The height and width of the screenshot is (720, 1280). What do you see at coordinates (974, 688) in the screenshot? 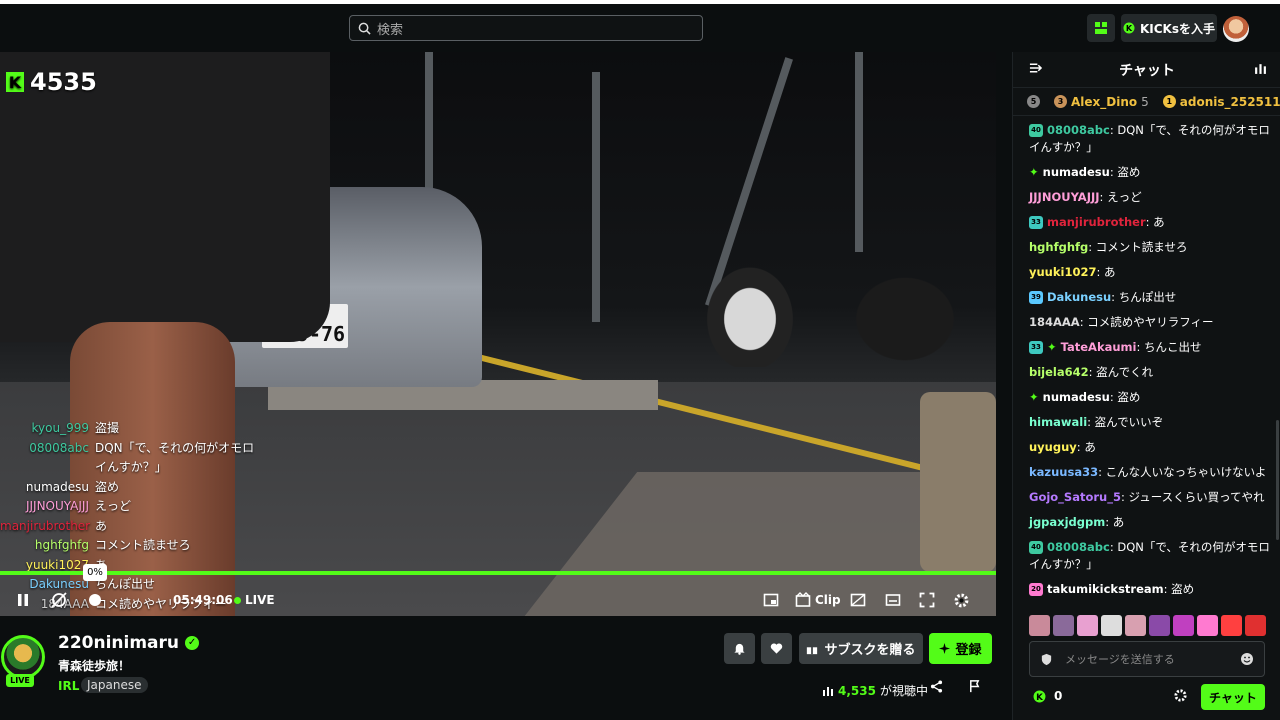
I see `report-button` at bounding box center [974, 688].